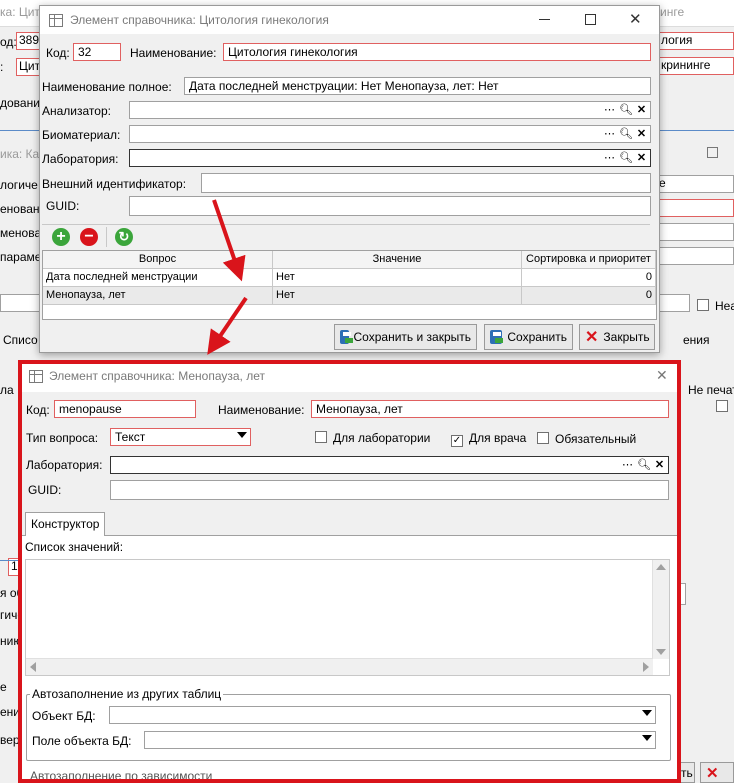 This screenshot has width=734, height=783. I want to click on values-list-label: Список значений:, so click(74, 547).